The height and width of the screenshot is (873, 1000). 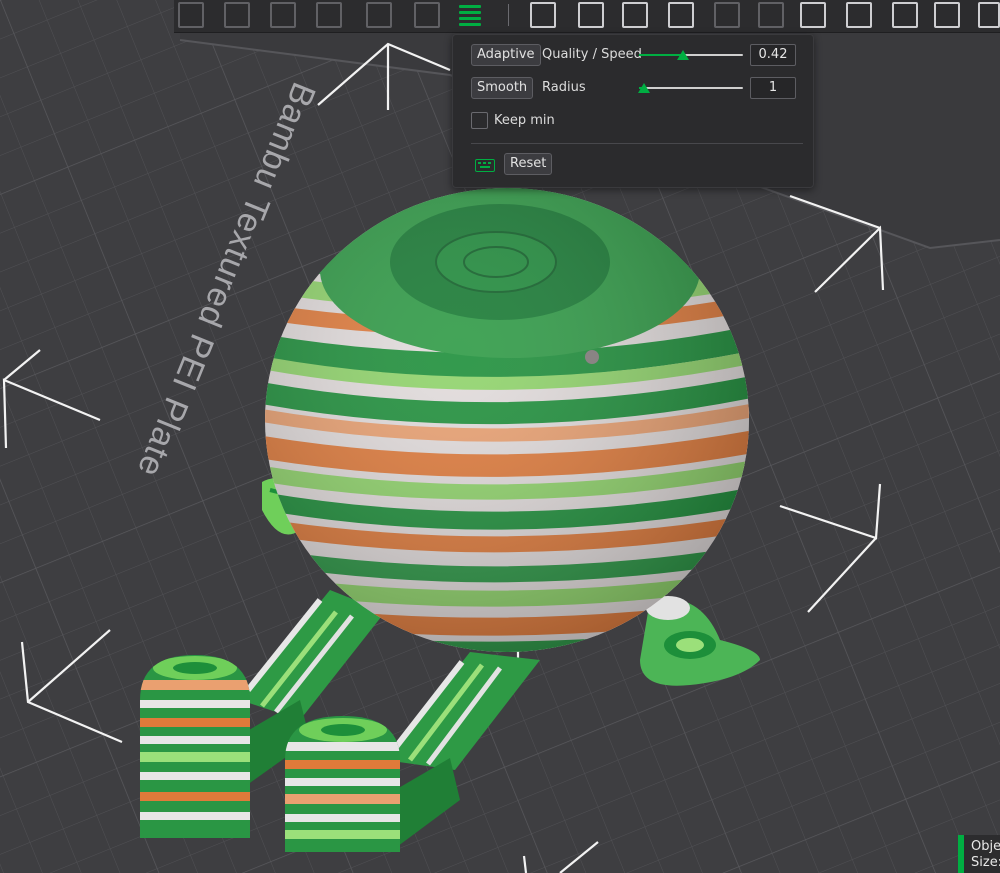 What do you see at coordinates (985, 862) in the screenshot?
I see `size-label: Size:` at bounding box center [985, 862].